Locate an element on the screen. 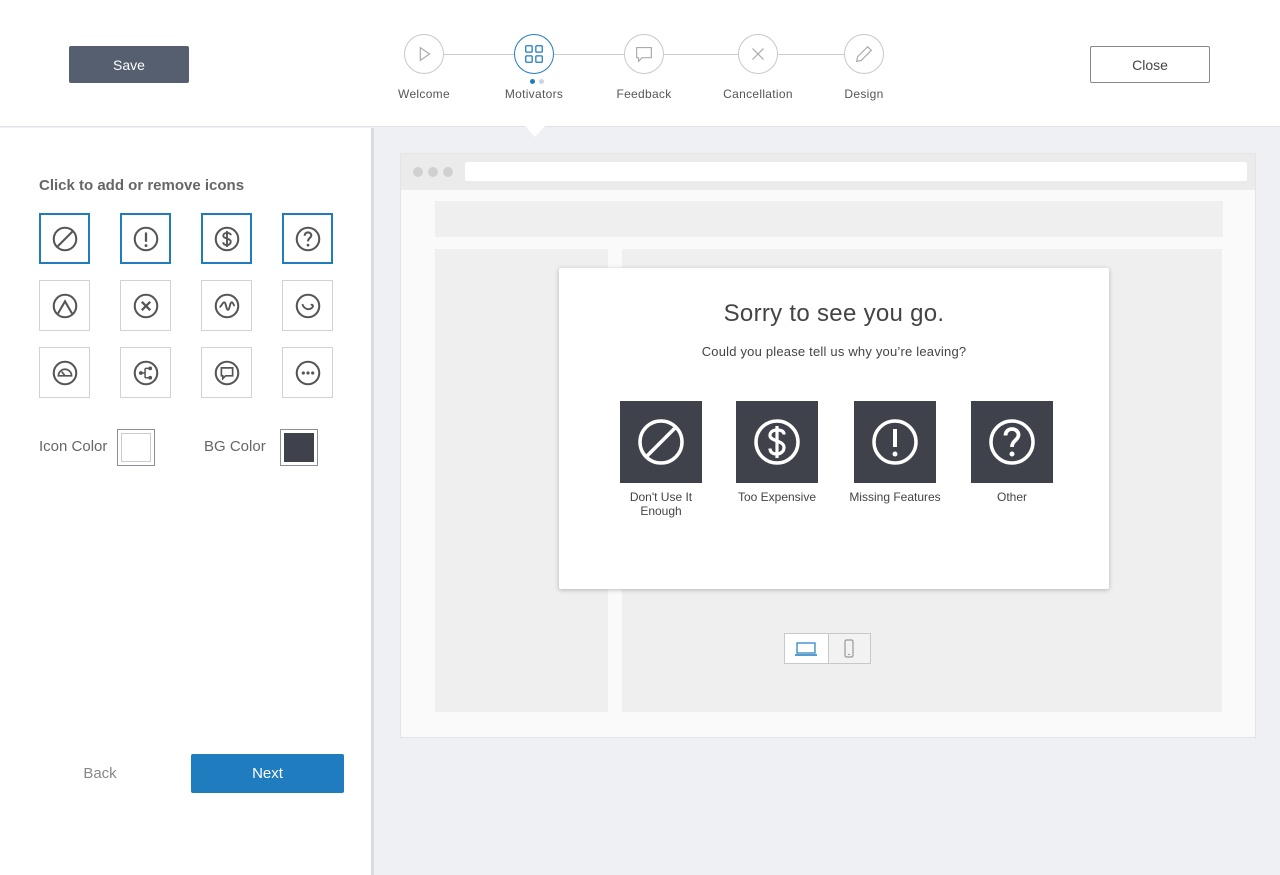 Image resolution: width=1280 pixels, height=875 pixels. close-button: Close is located at coordinates (1150, 64).